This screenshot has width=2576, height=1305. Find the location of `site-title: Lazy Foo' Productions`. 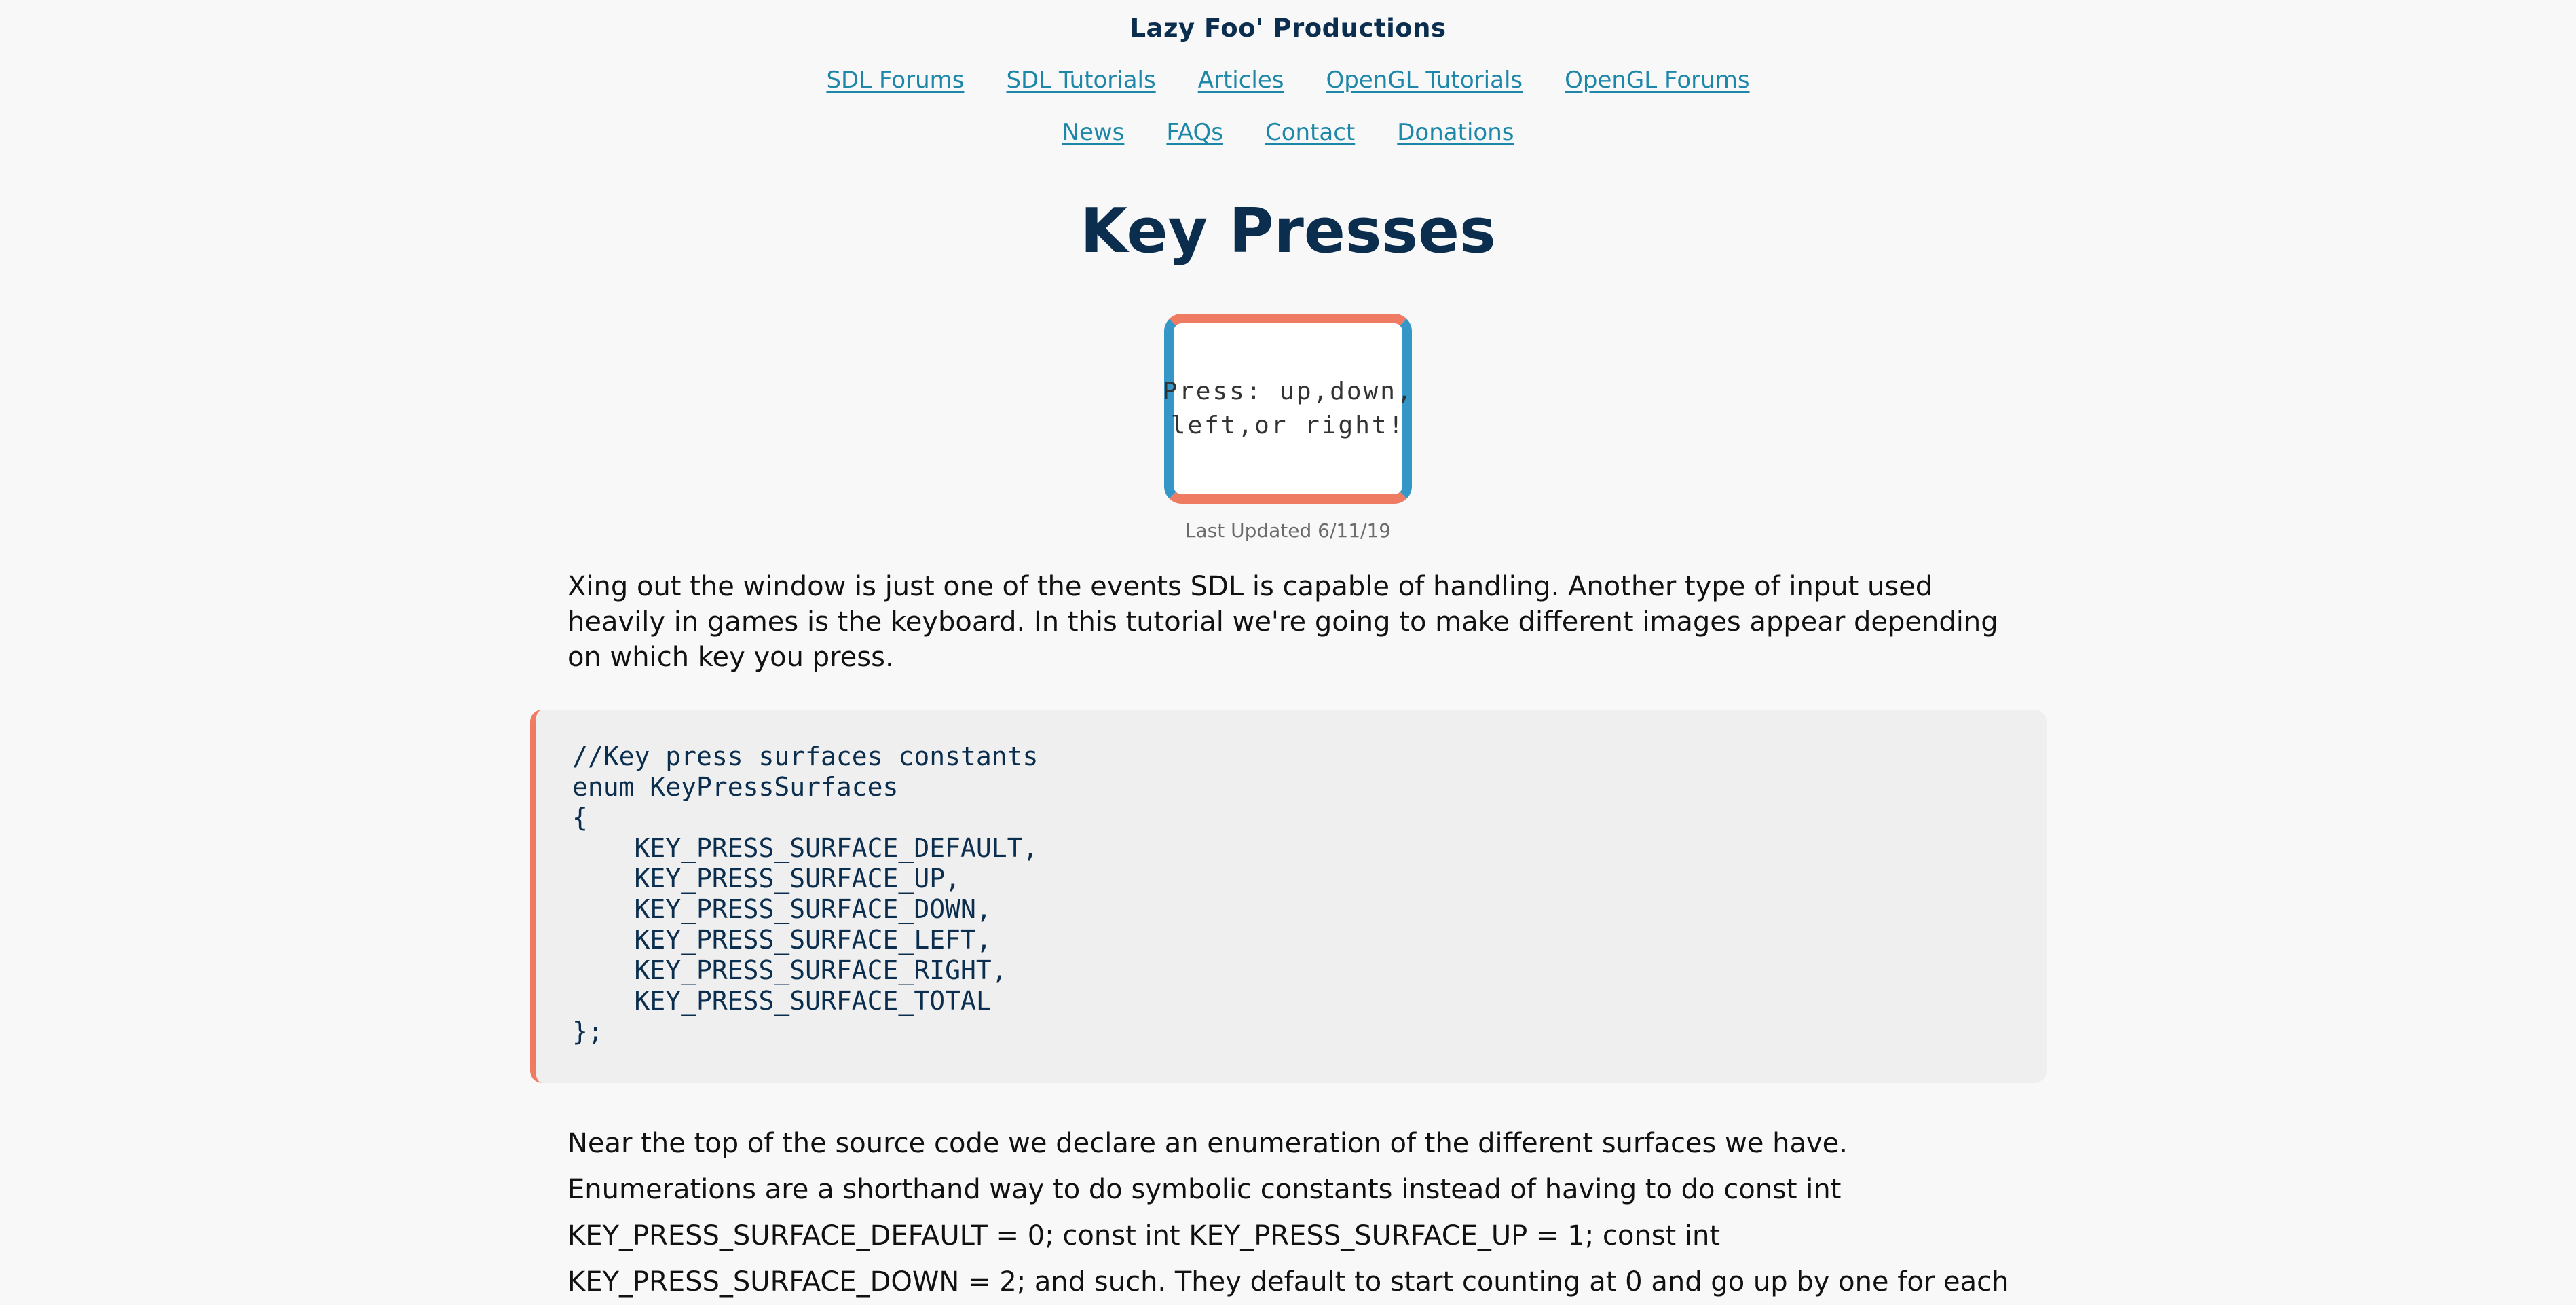

site-title: Lazy Foo' Productions is located at coordinates (1288, 28).